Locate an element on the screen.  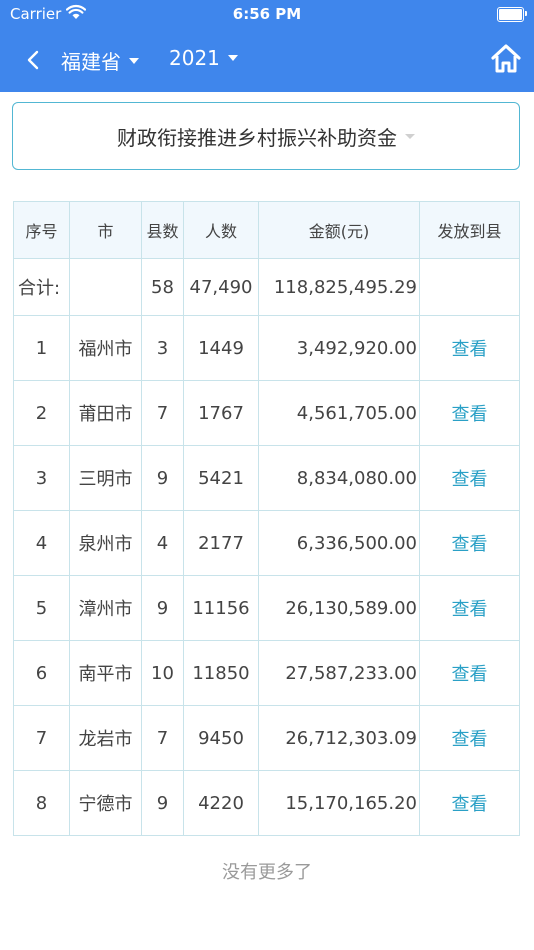
status-time: 6:56 PM is located at coordinates (267, 14).